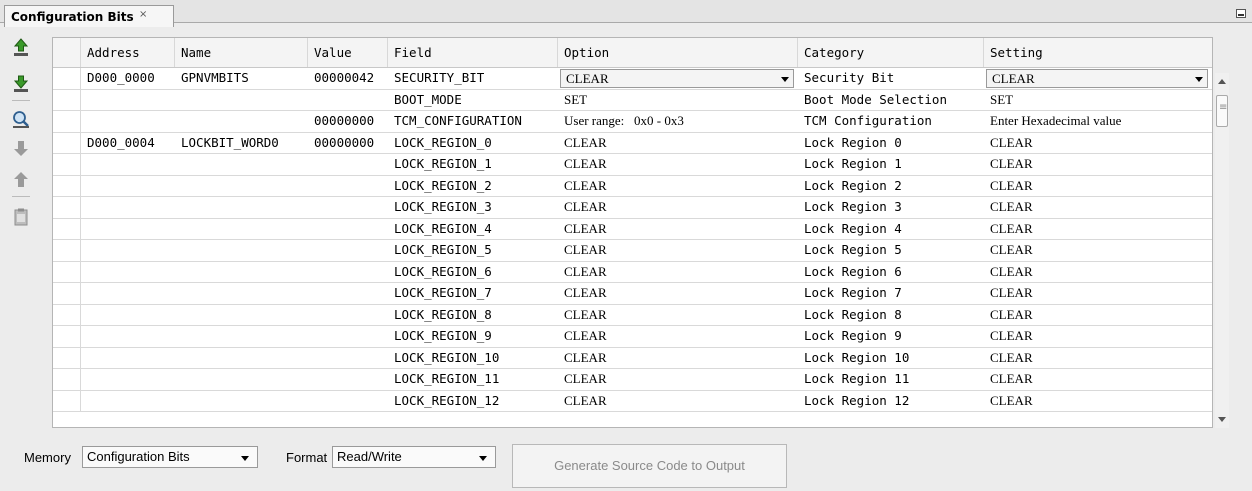 This screenshot has height=491, width=1252. I want to click on table-row: LOCK_REGION_2 CLEAR Lock Region 2 CLEAR, so click(632, 186).